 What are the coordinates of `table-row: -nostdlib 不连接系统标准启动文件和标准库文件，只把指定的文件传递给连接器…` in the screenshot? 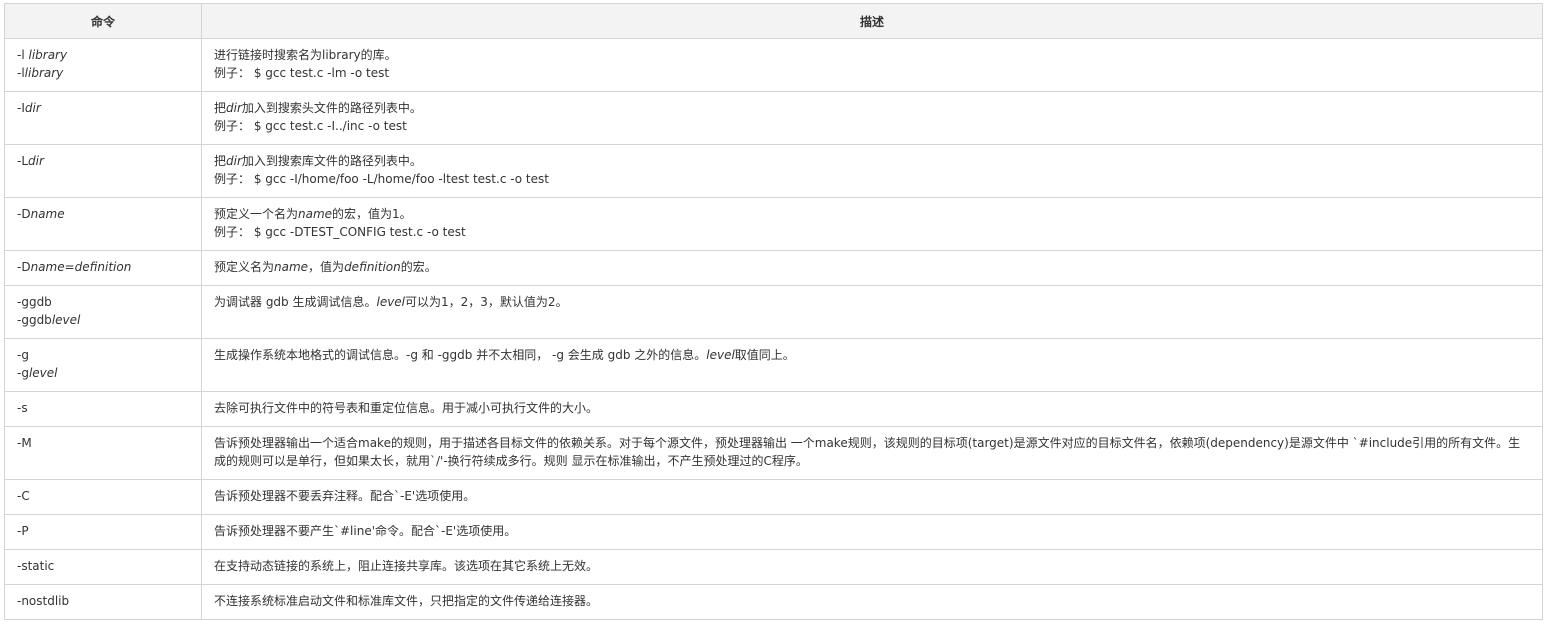 It's located at (773, 602).